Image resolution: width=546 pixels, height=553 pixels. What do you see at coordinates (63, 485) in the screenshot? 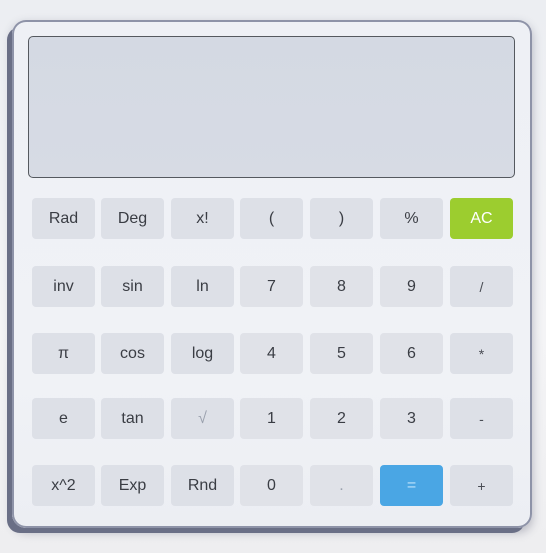
I see `square-button: x^2` at bounding box center [63, 485].